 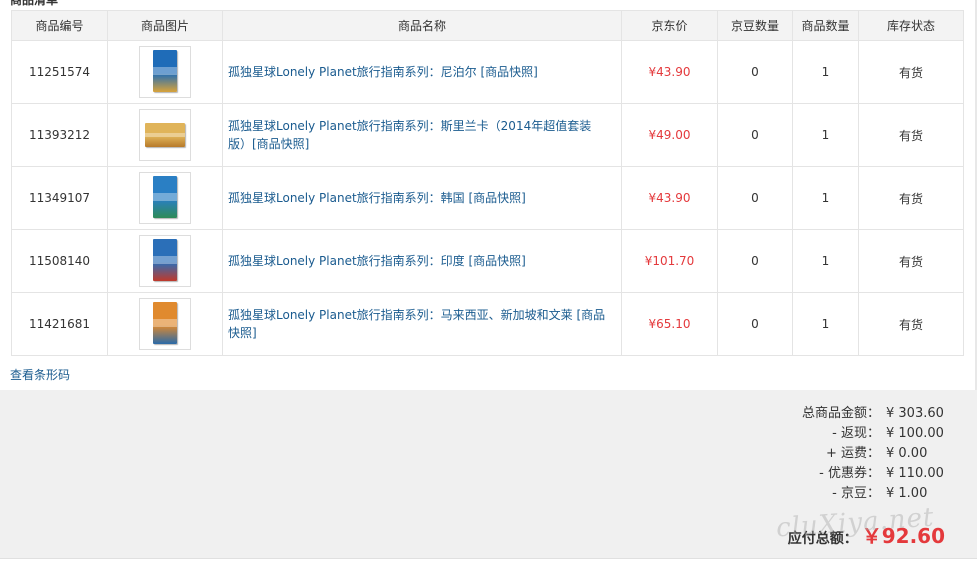 I want to click on product-name-cell: 孤独星球Lonely Planet旅行指南系列：印度 [商品快照], so click(x=422, y=261).